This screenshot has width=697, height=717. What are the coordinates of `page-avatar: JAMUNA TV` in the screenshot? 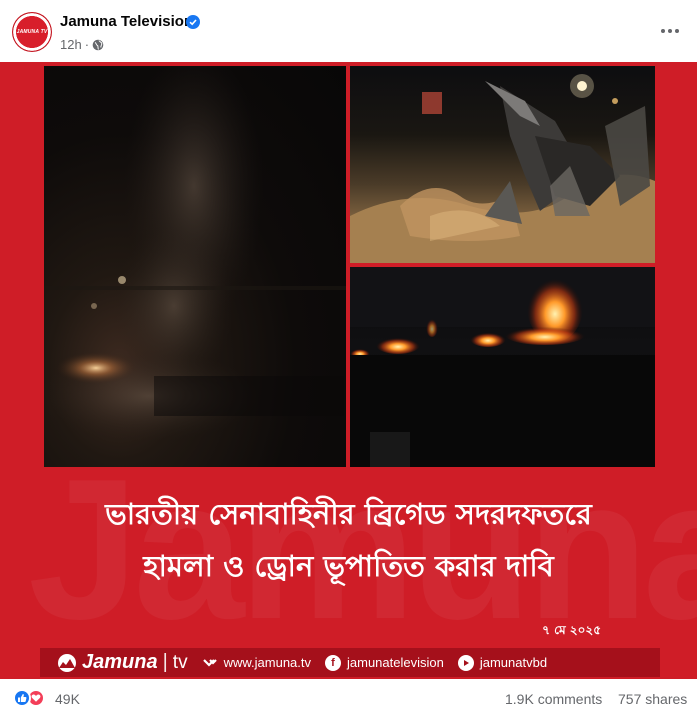 It's located at (32, 32).